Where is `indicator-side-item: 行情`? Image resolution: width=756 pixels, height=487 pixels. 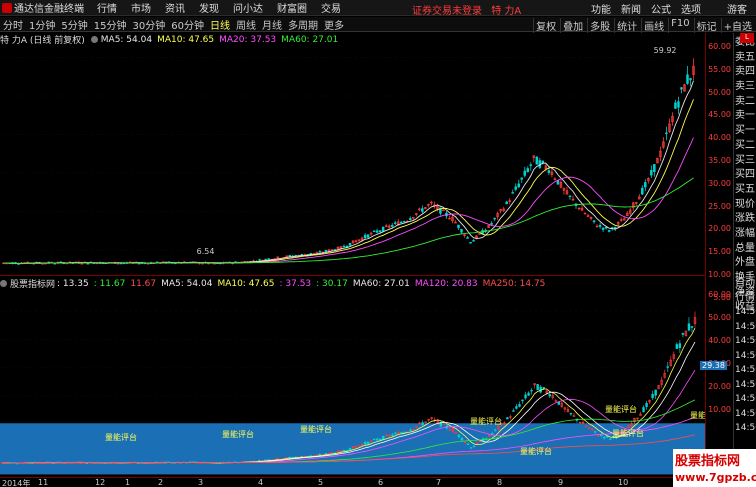
indicator-side-item: 行情 is located at coordinates (745, 298).